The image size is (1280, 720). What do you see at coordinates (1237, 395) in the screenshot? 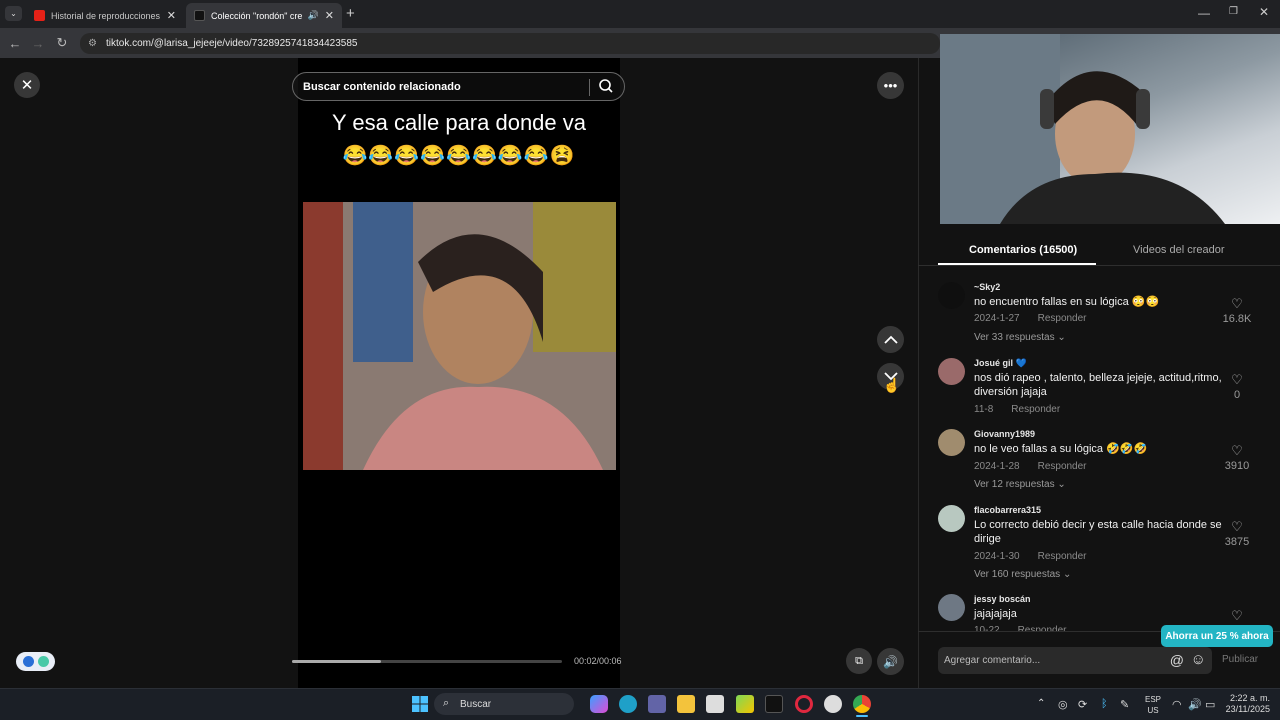
I see `like-count: 0` at bounding box center [1237, 395].